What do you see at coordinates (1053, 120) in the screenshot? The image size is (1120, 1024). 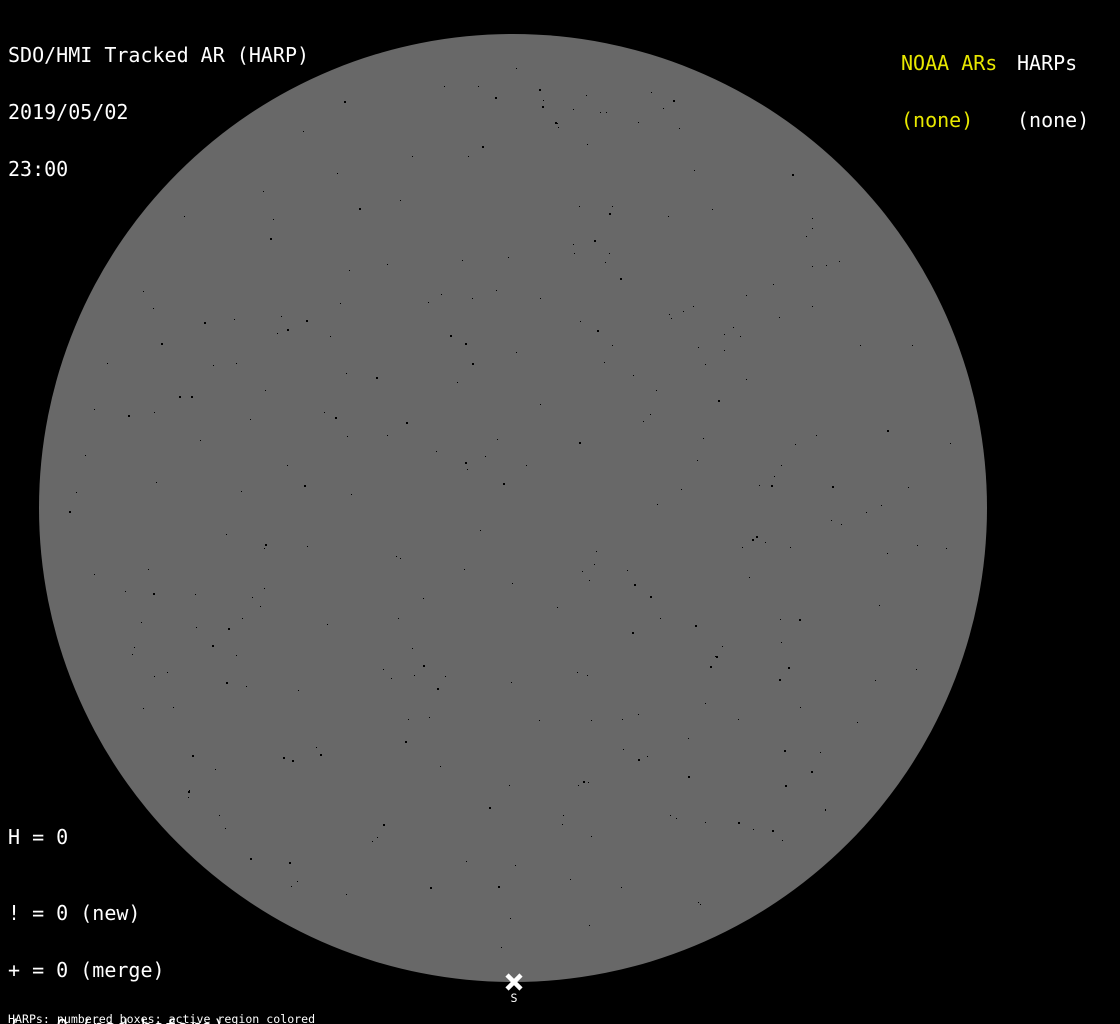 I see `harps-value: (none)` at bounding box center [1053, 120].